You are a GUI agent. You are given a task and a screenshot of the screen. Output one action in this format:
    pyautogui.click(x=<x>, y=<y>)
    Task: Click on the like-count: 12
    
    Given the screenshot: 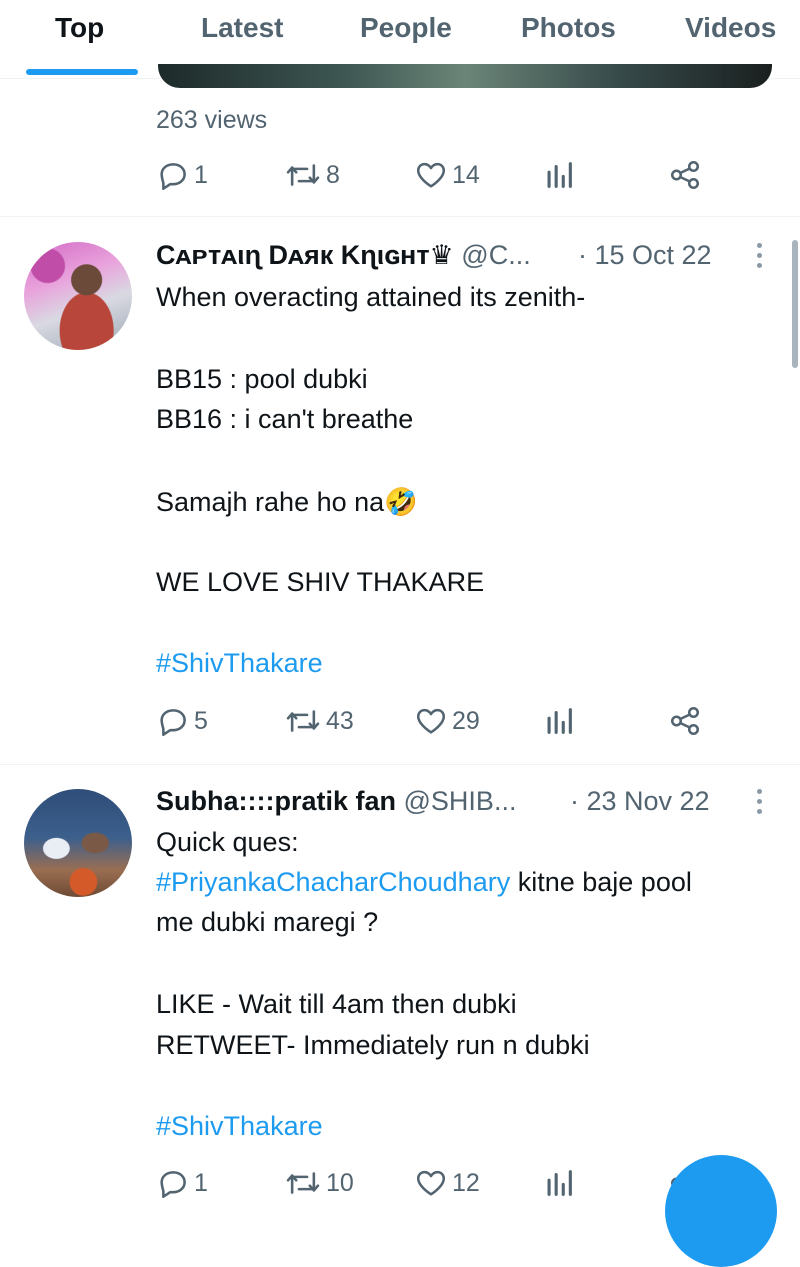 What is the action you would take?
    pyautogui.click(x=466, y=1182)
    